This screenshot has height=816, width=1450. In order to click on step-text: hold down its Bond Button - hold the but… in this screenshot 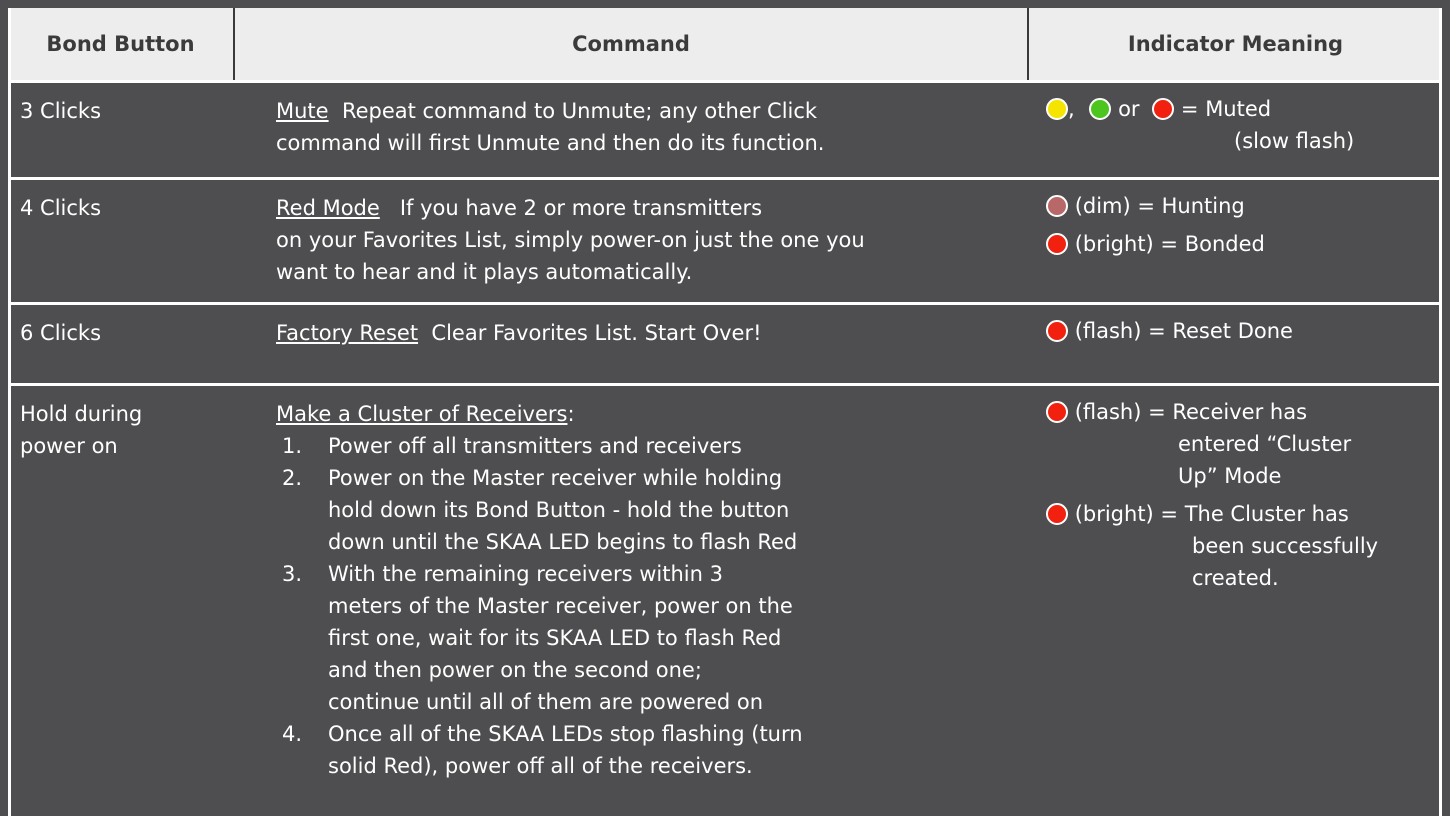, I will do `click(559, 510)`.